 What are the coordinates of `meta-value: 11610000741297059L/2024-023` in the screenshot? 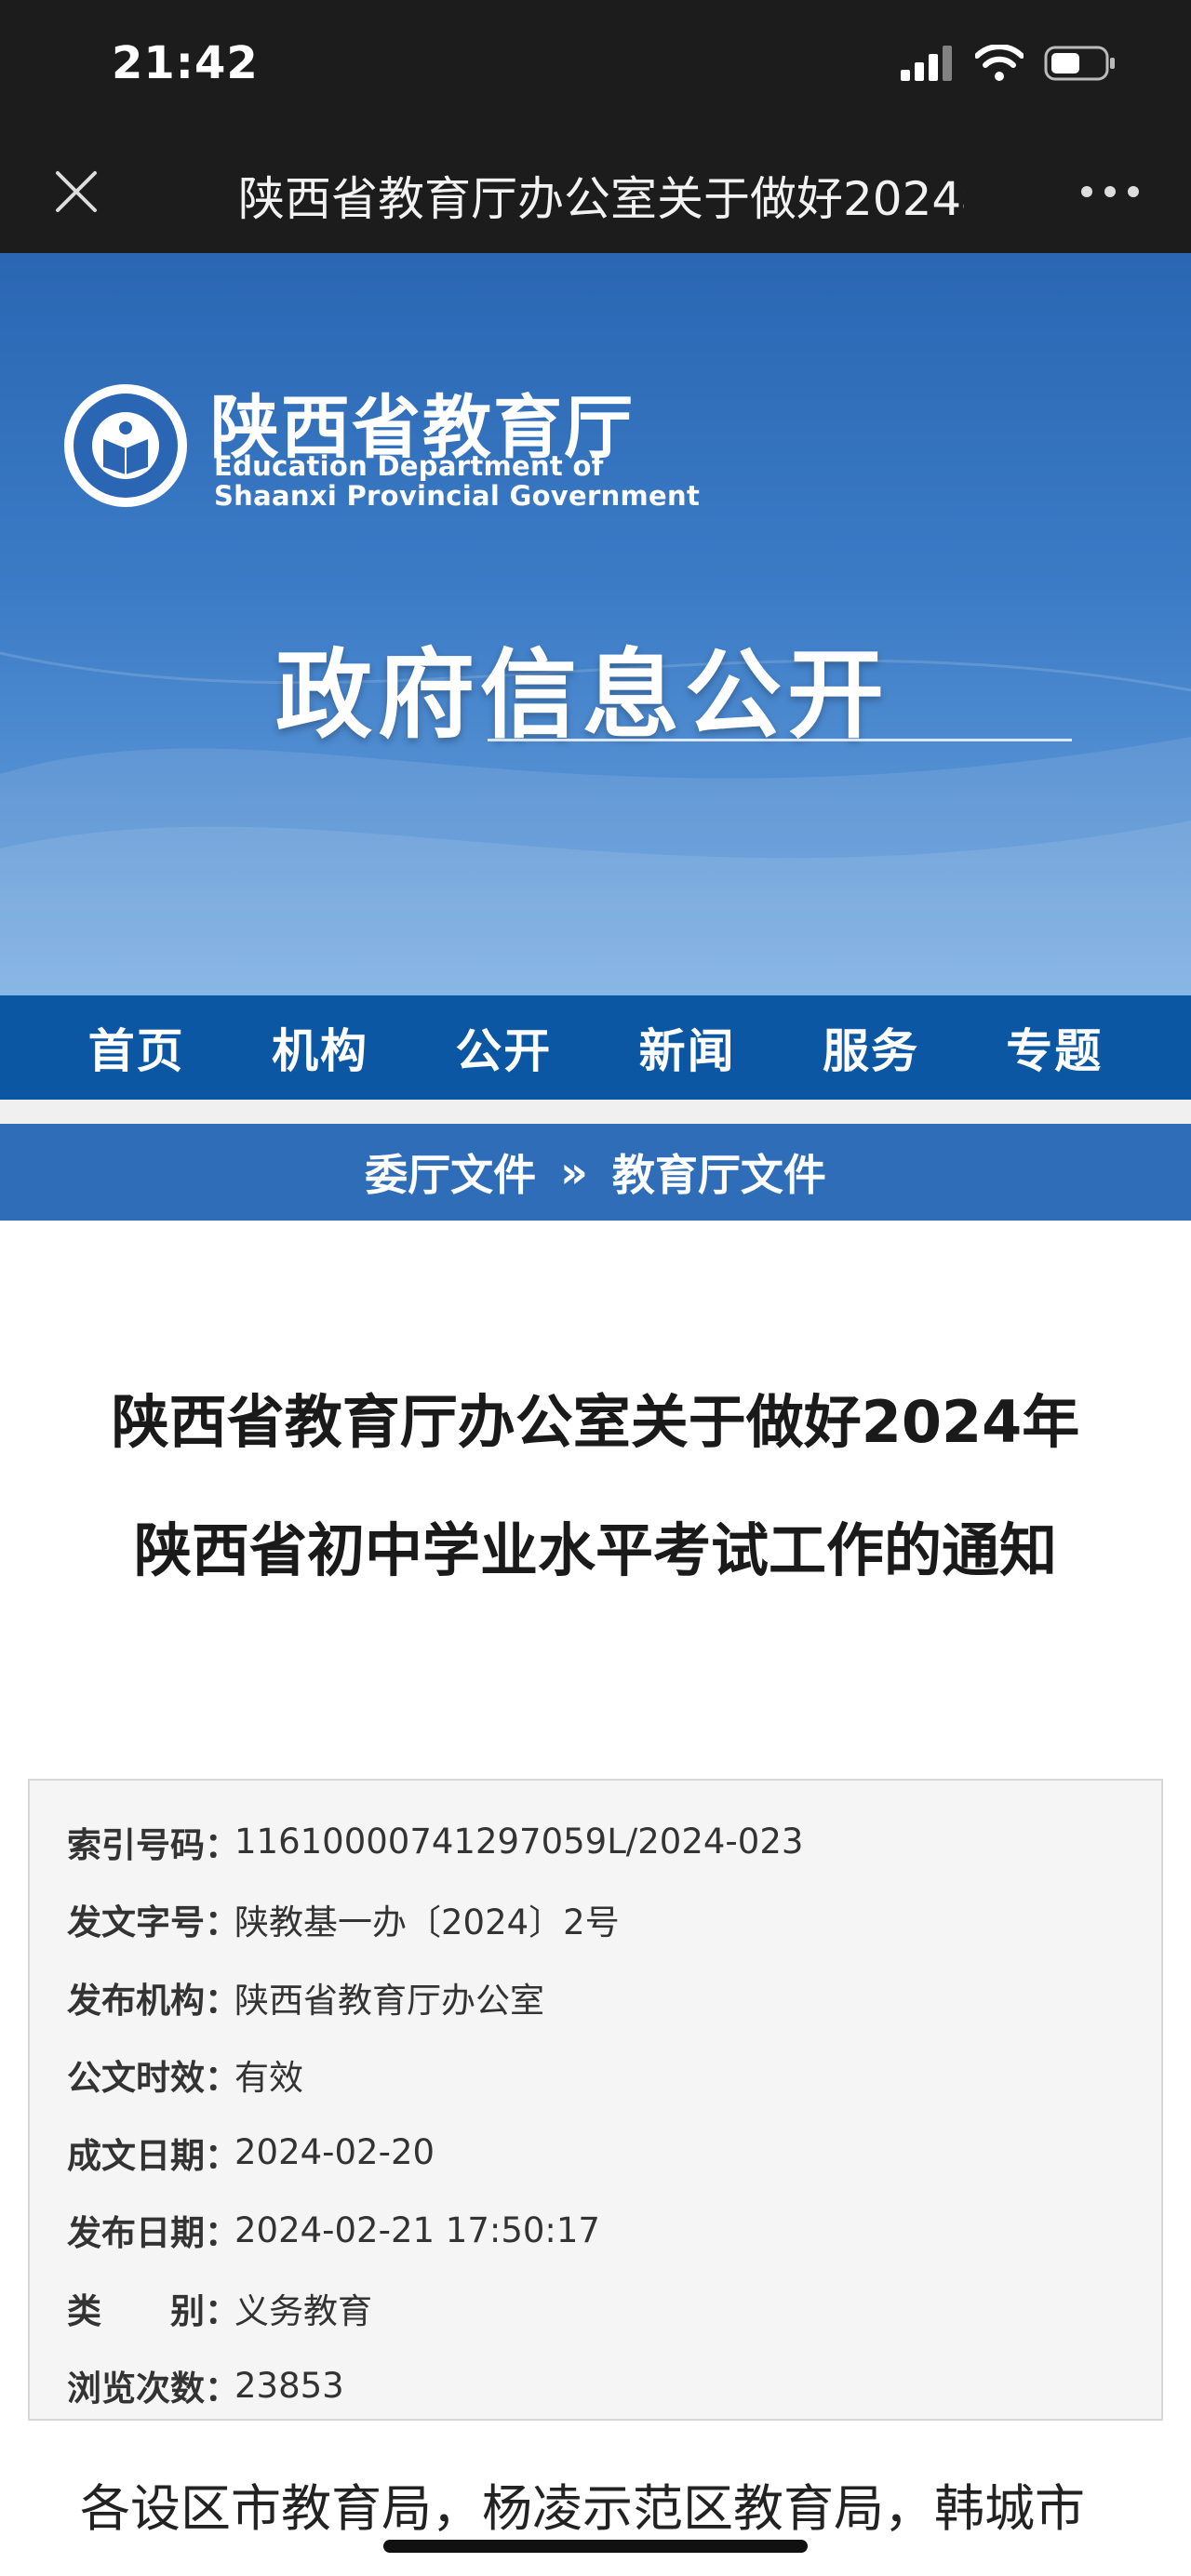 It's located at (519, 1842).